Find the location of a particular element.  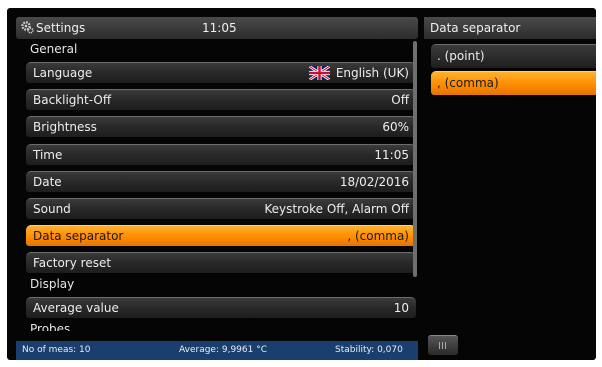

date-value: 18/02/2016 is located at coordinates (374, 182).